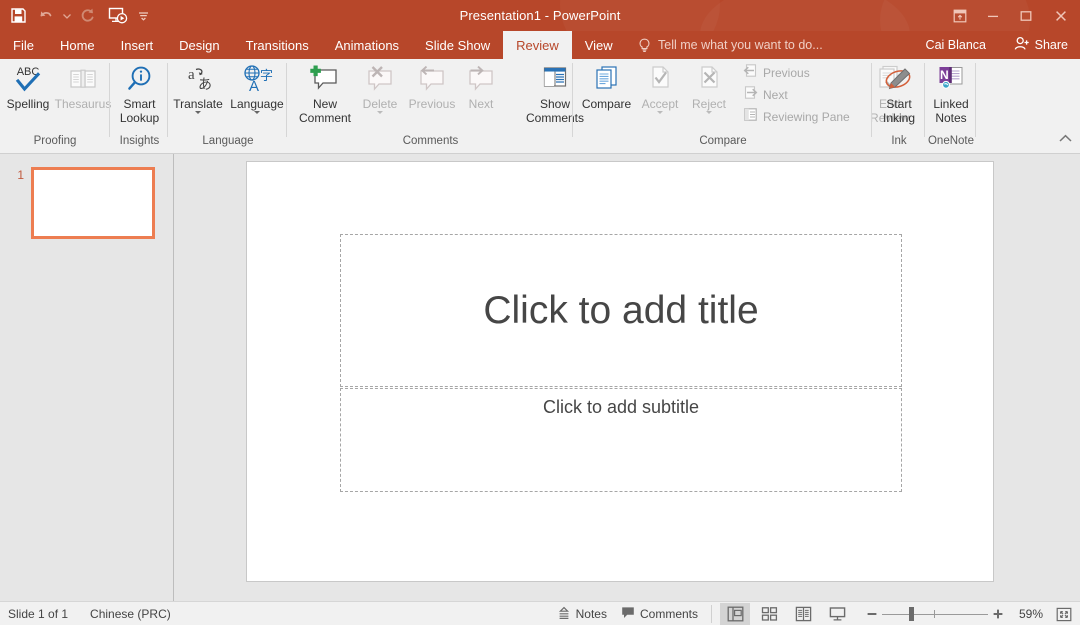 This screenshot has width=1080, height=625. I want to click on zoom-slider, so click(935, 614).